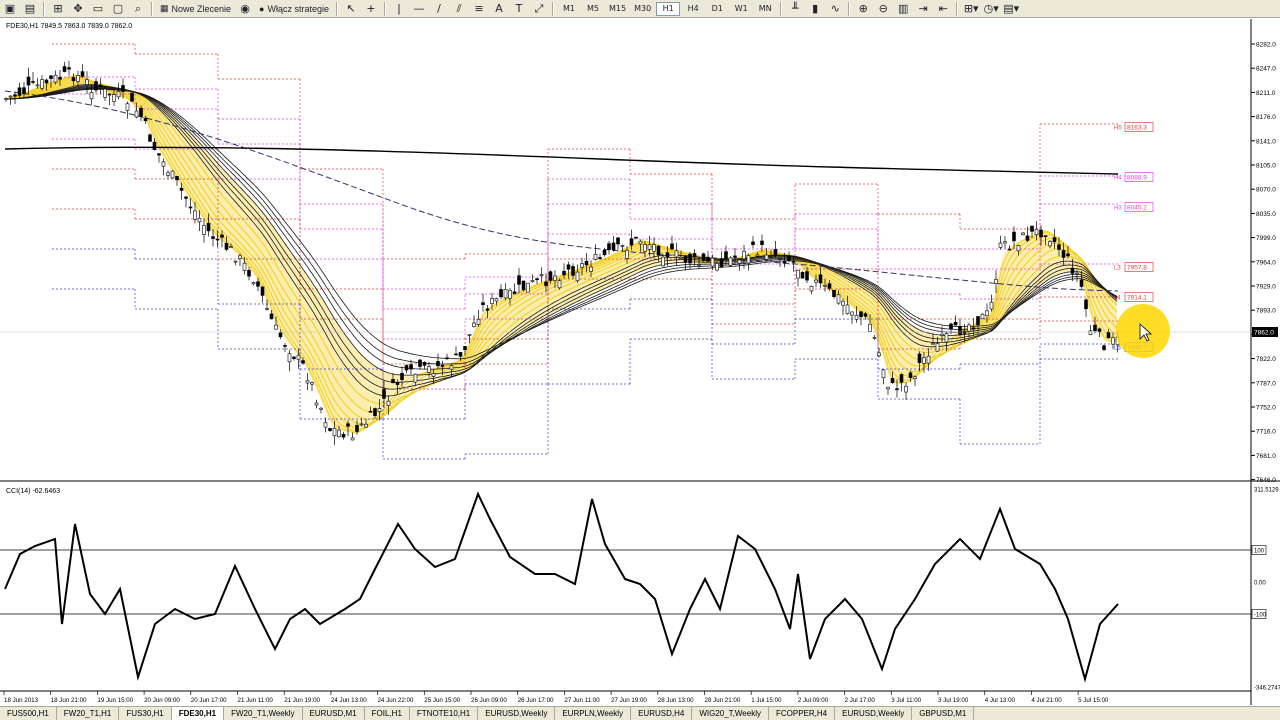  Describe the element at coordinates (593, 713) in the screenshot. I see `chart-tab: EURPLN,Weekly` at that location.